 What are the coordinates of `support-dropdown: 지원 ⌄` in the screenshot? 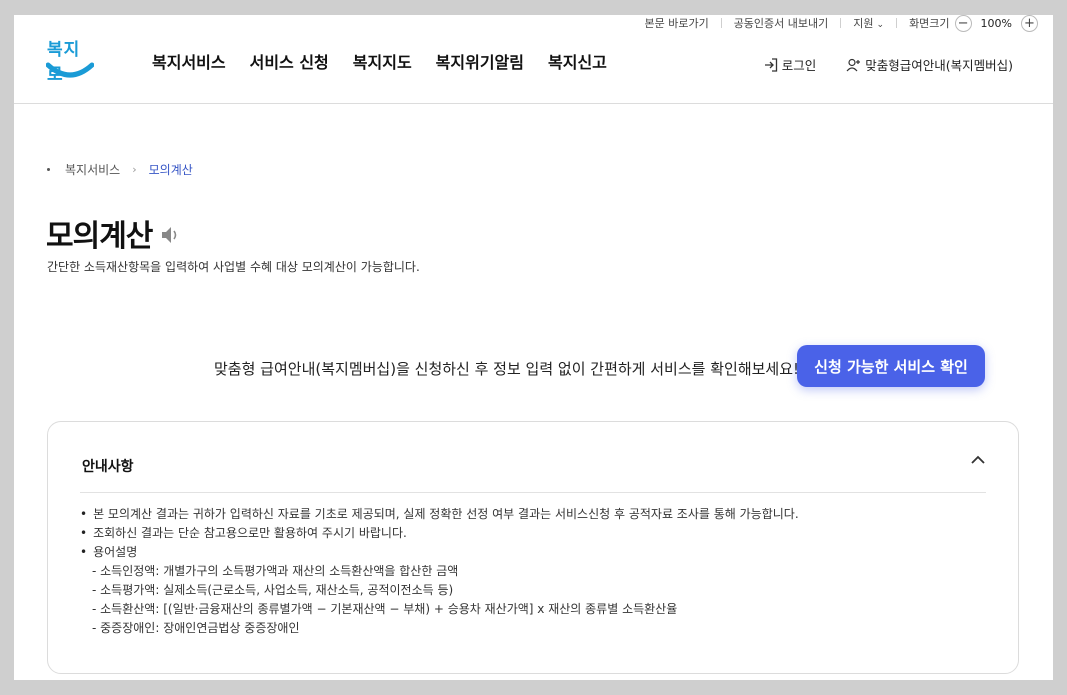 It's located at (868, 23).